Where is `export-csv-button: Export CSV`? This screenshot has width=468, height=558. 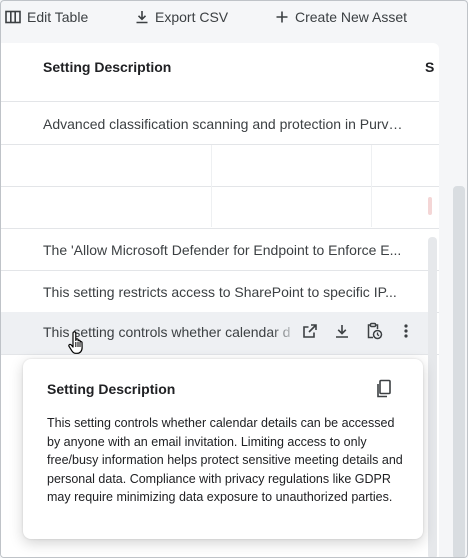
export-csv-button: Export CSV is located at coordinates (181, 17).